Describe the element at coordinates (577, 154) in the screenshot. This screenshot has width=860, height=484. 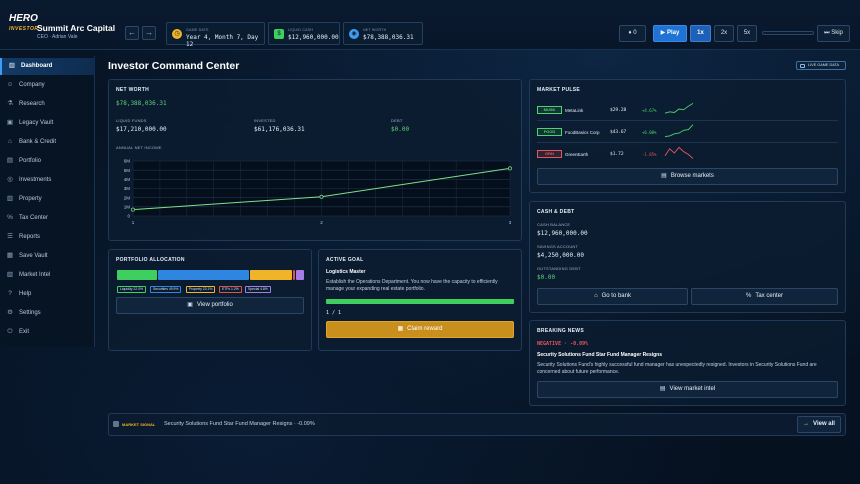
I see `ticker-name: GreenEarth` at that location.